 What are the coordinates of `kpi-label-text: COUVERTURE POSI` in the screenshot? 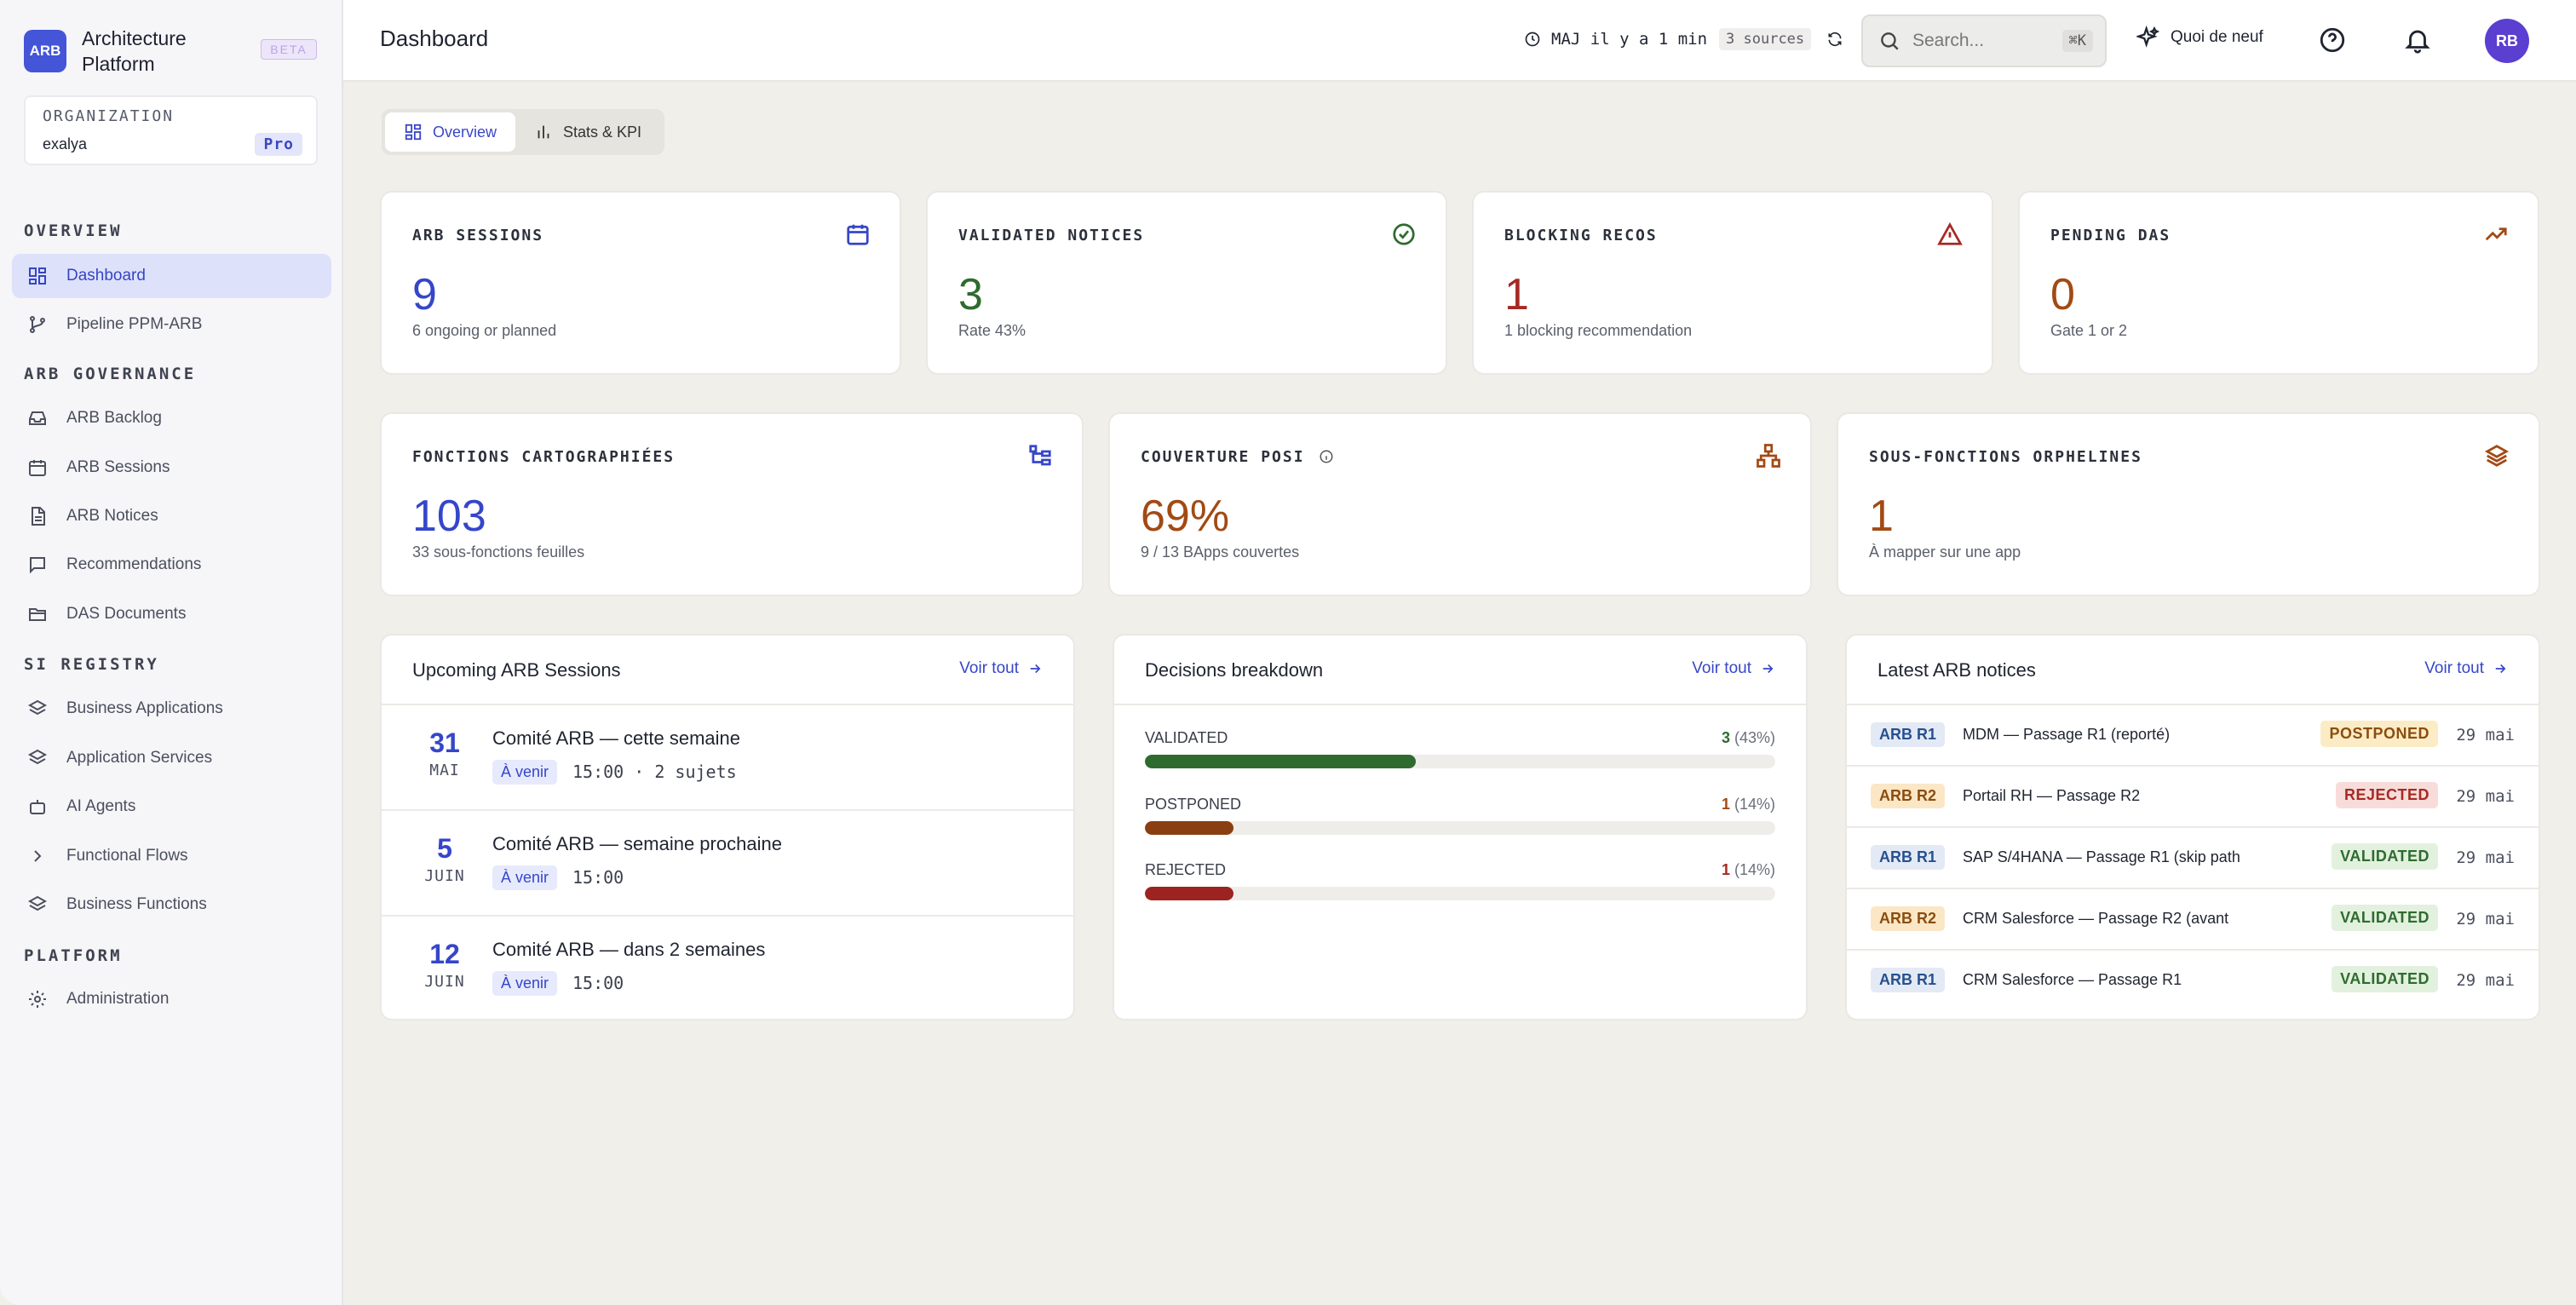 It's located at (1223, 457).